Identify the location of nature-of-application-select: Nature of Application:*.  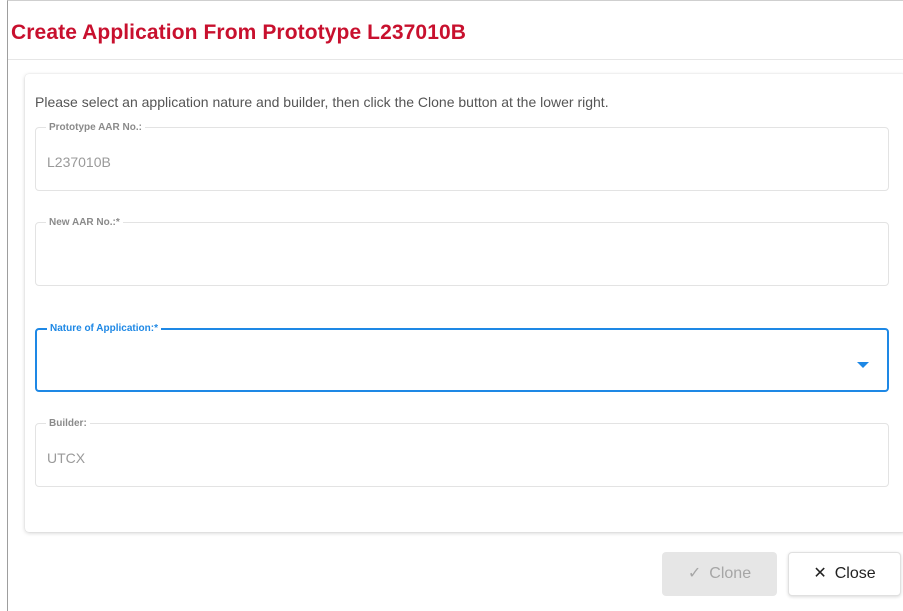
(462, 357).